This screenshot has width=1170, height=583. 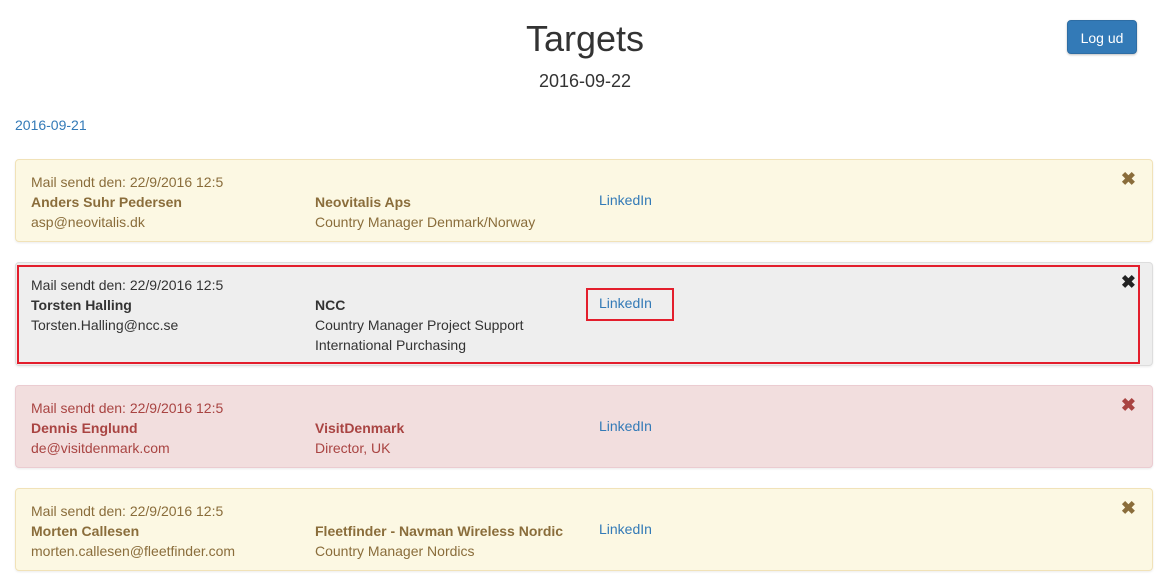 What do you see at coordinates (100, 448) in the screenshot?
I see `contact-email: de@visitdenmark.com` at bounding box center [100, 448].